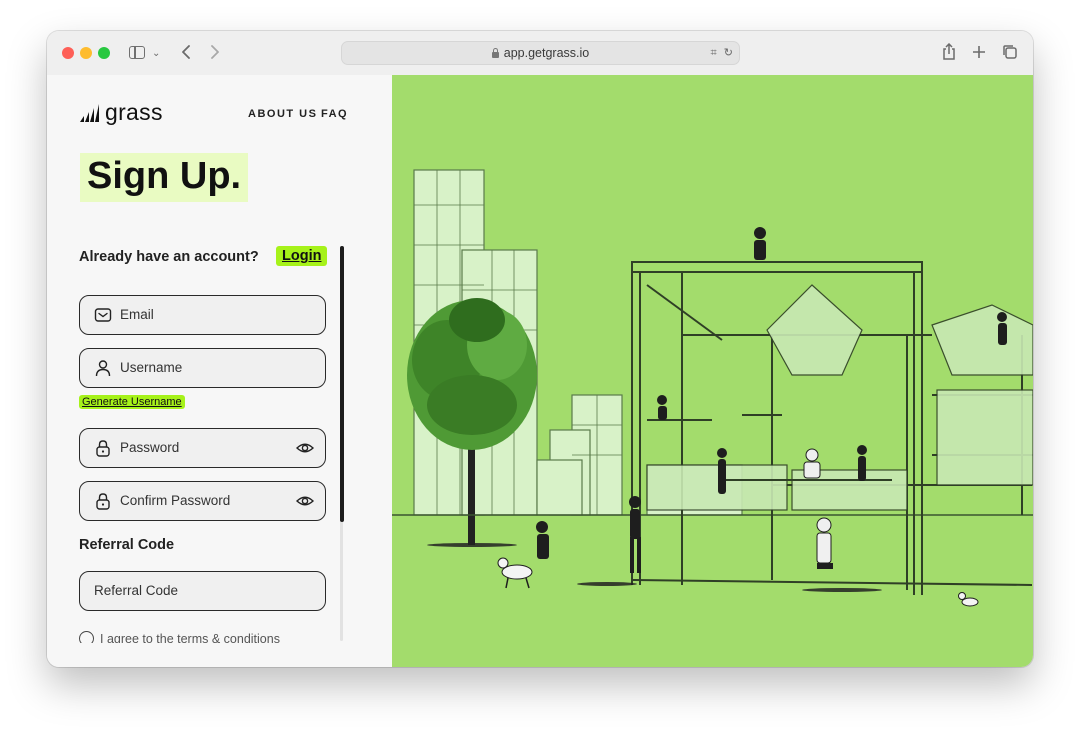  Describe the element at coordinates (156, 54) in the screenshot. I see `chevron-down-icon: ⌄` at that location.